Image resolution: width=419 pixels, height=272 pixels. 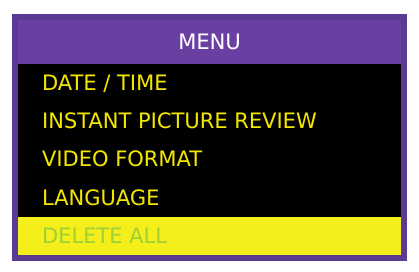 I want to click on menu-item-video-format: VIDEO FORMAT, so click(x=209, y=159).